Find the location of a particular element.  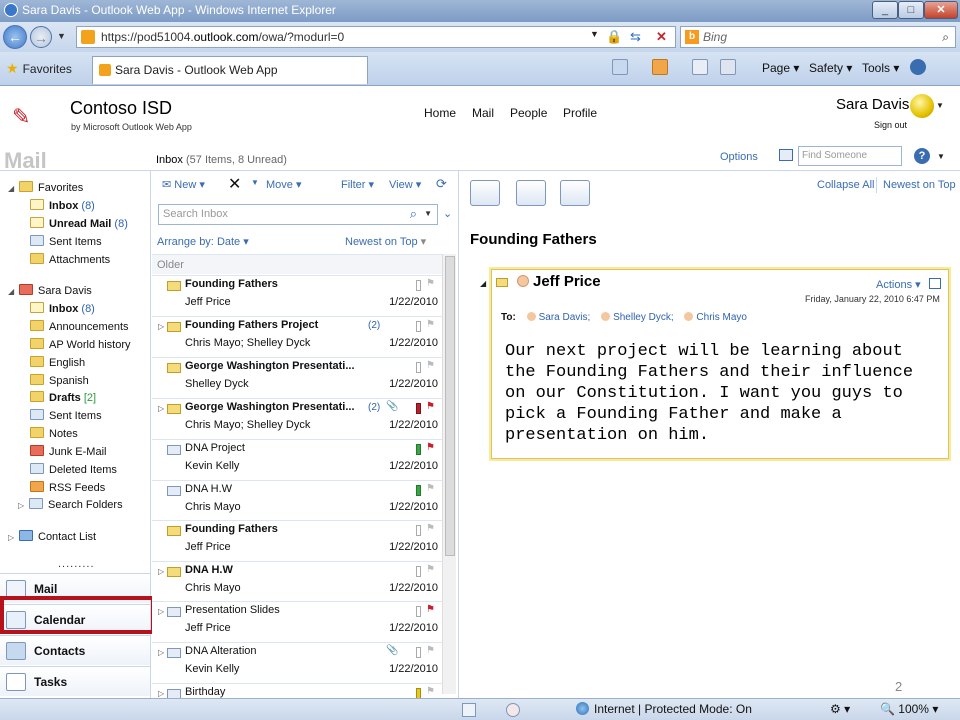

sidebar-item-english: English is located at coordinates (57, 362).